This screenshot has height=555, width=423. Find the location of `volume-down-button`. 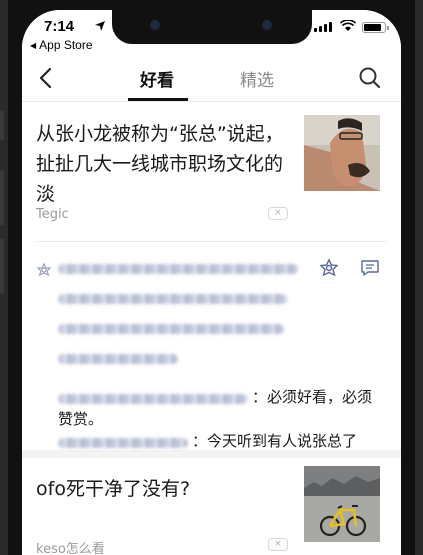

volume-down-button is located at coordinates (2, 266).